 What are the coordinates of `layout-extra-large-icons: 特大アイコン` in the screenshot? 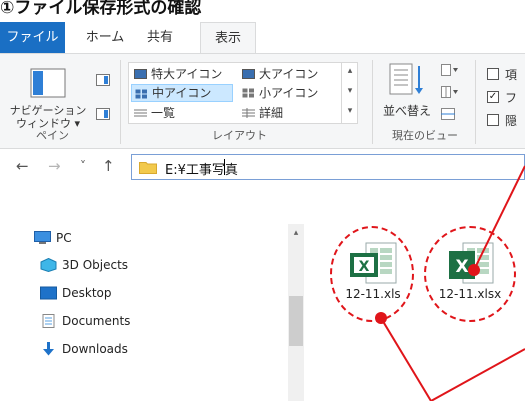 It's located at (176, 74).